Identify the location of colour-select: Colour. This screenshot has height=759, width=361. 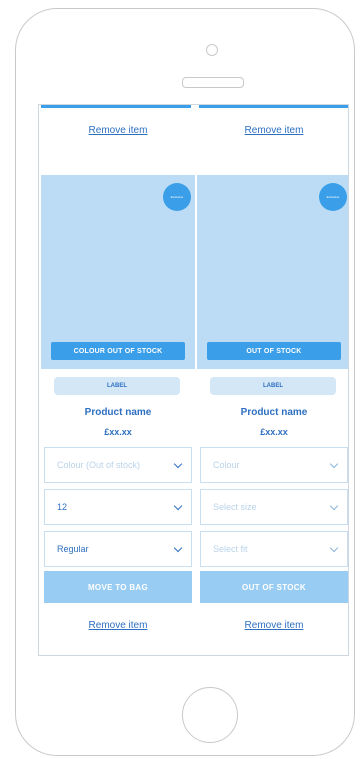
(274, 465).